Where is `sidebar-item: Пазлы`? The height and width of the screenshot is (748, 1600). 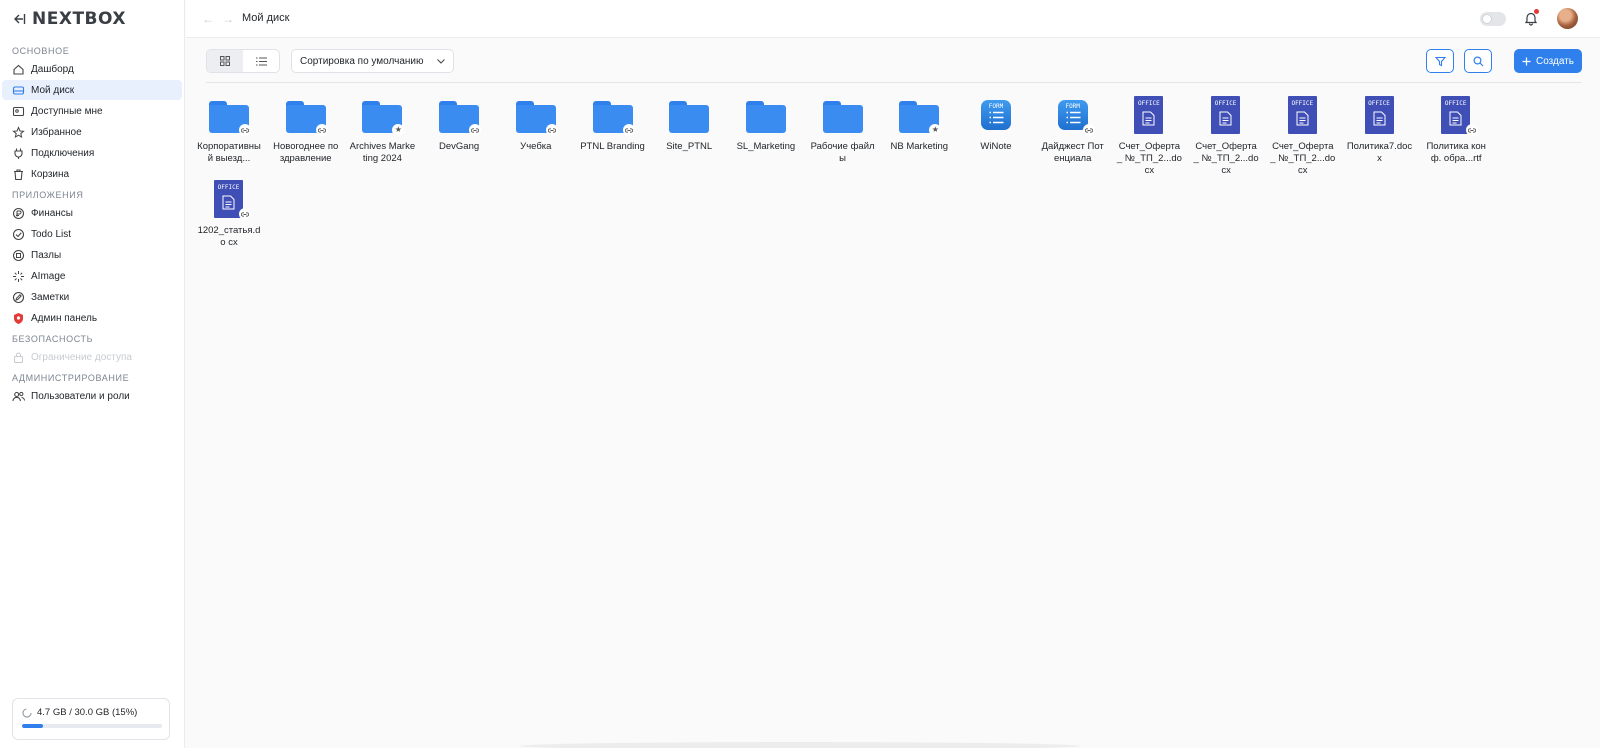 sidebar-item: Пазлы is located at coordinates (92, 255).